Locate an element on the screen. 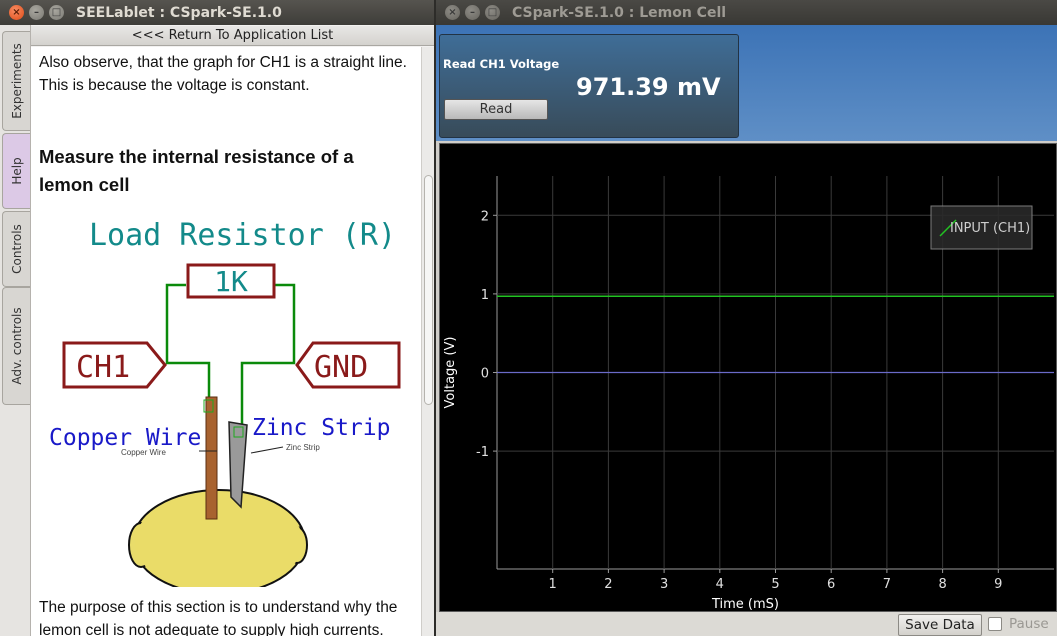  y-axis-label: Voltage (V) is located at coordinates (450, 373).